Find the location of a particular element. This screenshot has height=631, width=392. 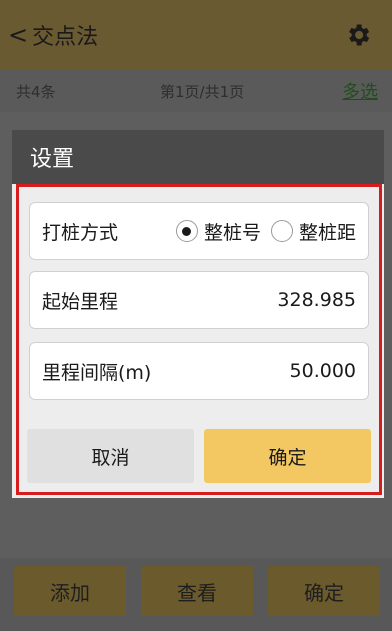

pile-mode-radio-group: 整桩号 整桩距 is located at coordinates (261, 231).